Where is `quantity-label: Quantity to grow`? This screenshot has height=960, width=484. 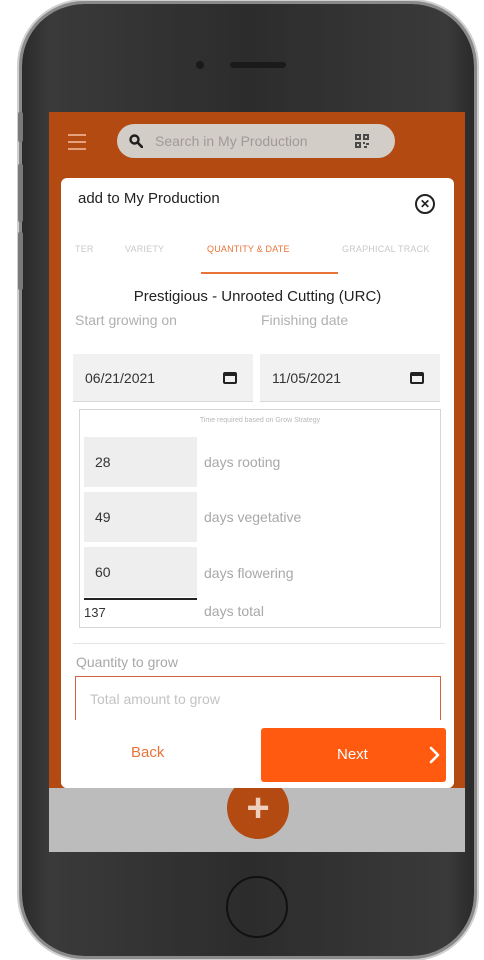 quantity-label: Quantity to grow is located at coordinates (127, 662).